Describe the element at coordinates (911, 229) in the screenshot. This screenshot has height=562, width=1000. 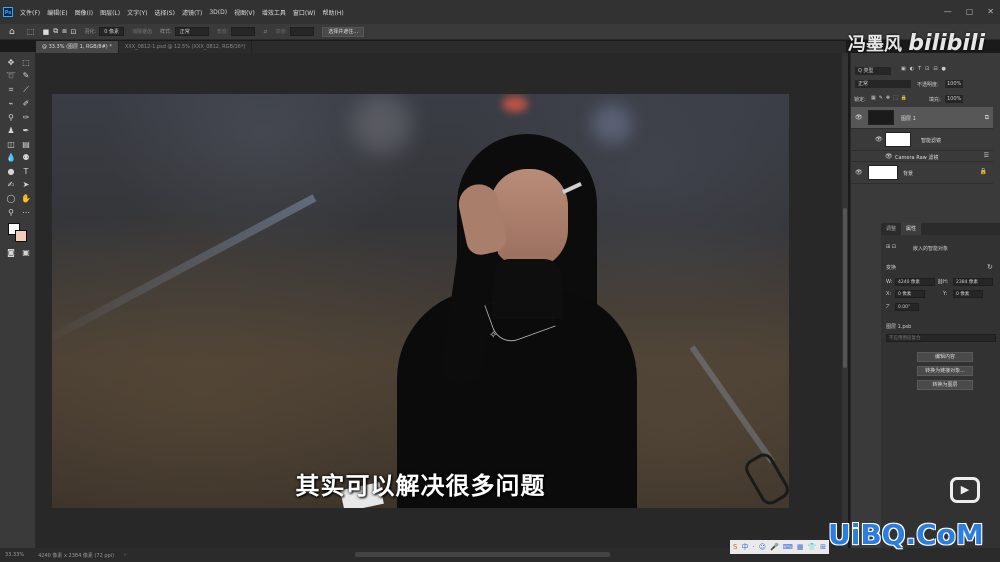
I see `tab-properties: 属性` at that location.